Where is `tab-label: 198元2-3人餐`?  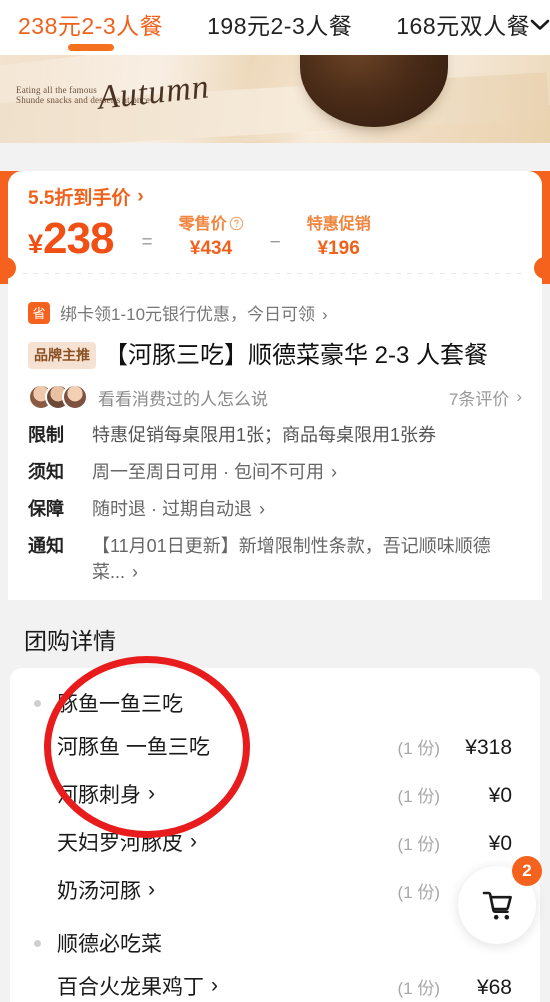
tab-label: 198元2-3人餐 is located at coordinates (280, 25).